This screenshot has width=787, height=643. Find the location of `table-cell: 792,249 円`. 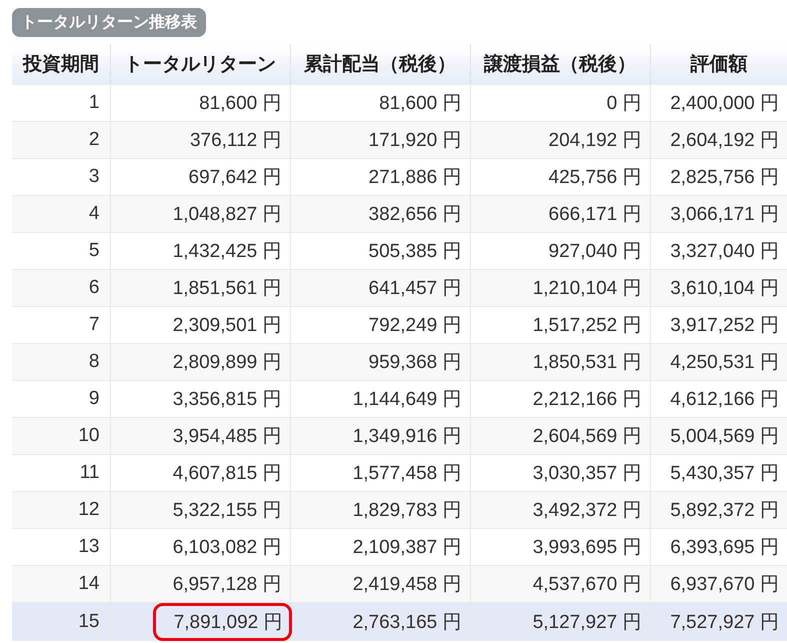

table-cell: 792,249 円 is located at coordinates (415, 325).